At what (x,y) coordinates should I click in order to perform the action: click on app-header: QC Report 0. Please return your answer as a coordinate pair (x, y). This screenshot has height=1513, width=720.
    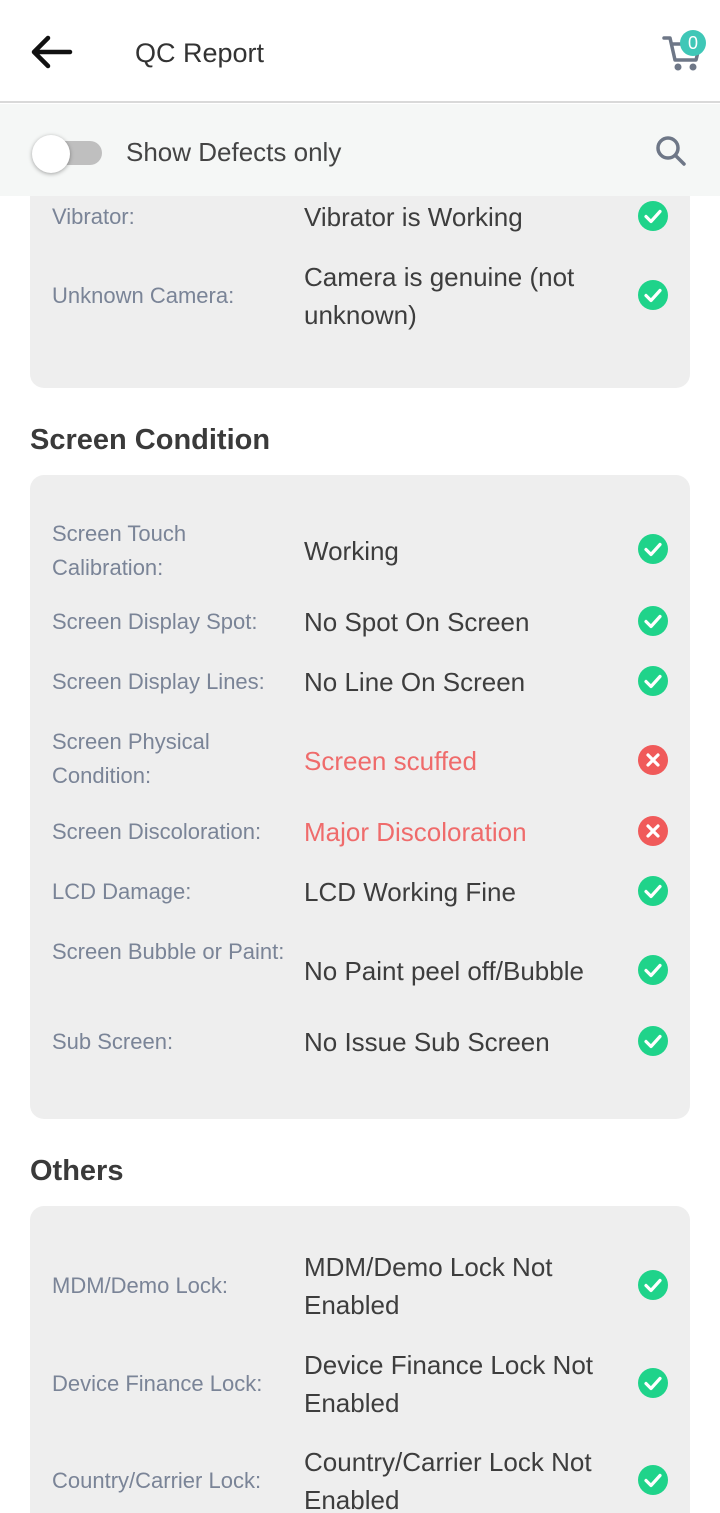
    Looking at the image, I should click on (360, 51).